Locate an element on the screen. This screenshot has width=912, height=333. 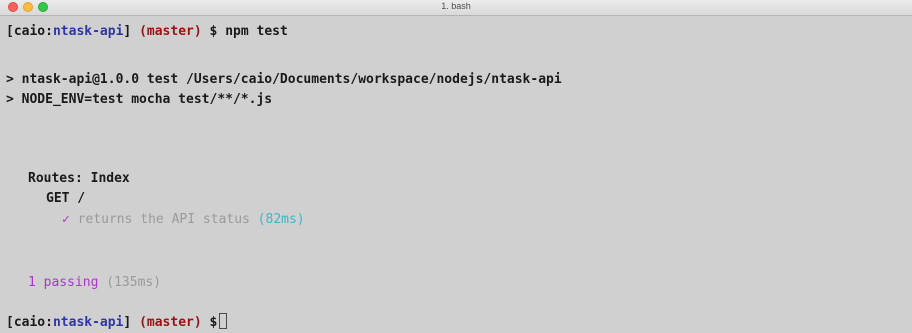
prompt-line: [caio:ntask-api] (master) $ is located at coordinates (117, 323).